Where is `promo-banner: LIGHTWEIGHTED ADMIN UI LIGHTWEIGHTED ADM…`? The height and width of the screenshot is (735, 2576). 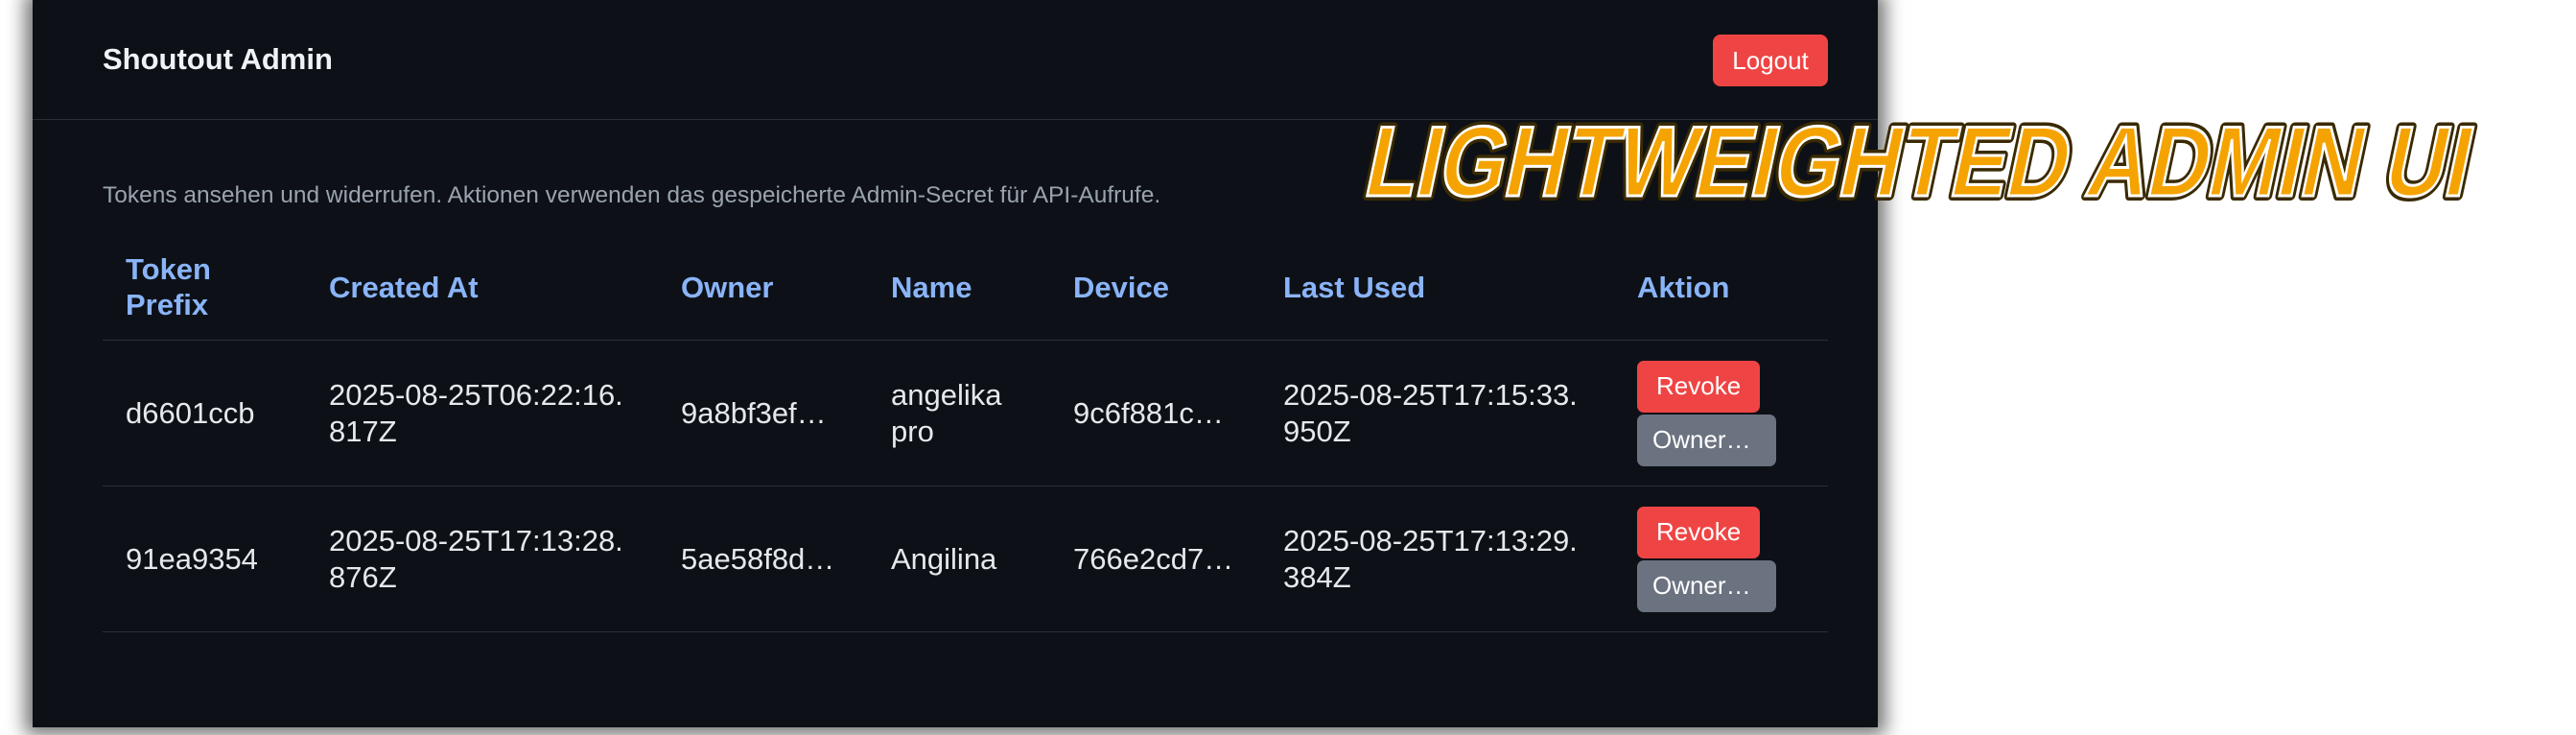
promo-banner: LIGHTWEIGHTED ADMIN UI LIGHTWEIGHTED ADM… is located at coordinates (1920, 162).